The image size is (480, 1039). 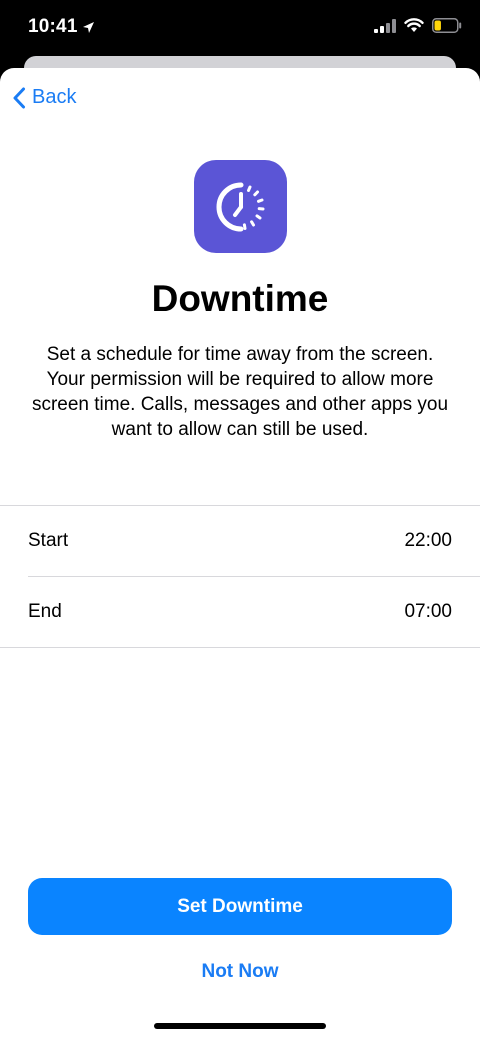 What do you see at coordinates (48, 540) in the screenshot?
I see `schedule-start-label: Start` at bounding box center [48, 540].